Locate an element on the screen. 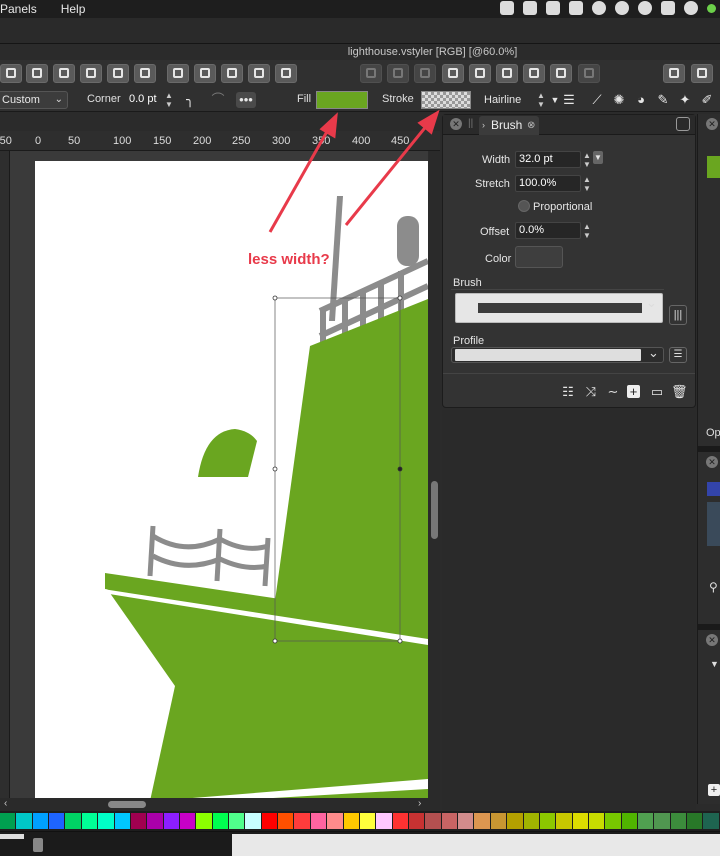 The width and height of the screenshot is (720, 856). sliders-icon: ☷ is located at coordinates (568, 392).